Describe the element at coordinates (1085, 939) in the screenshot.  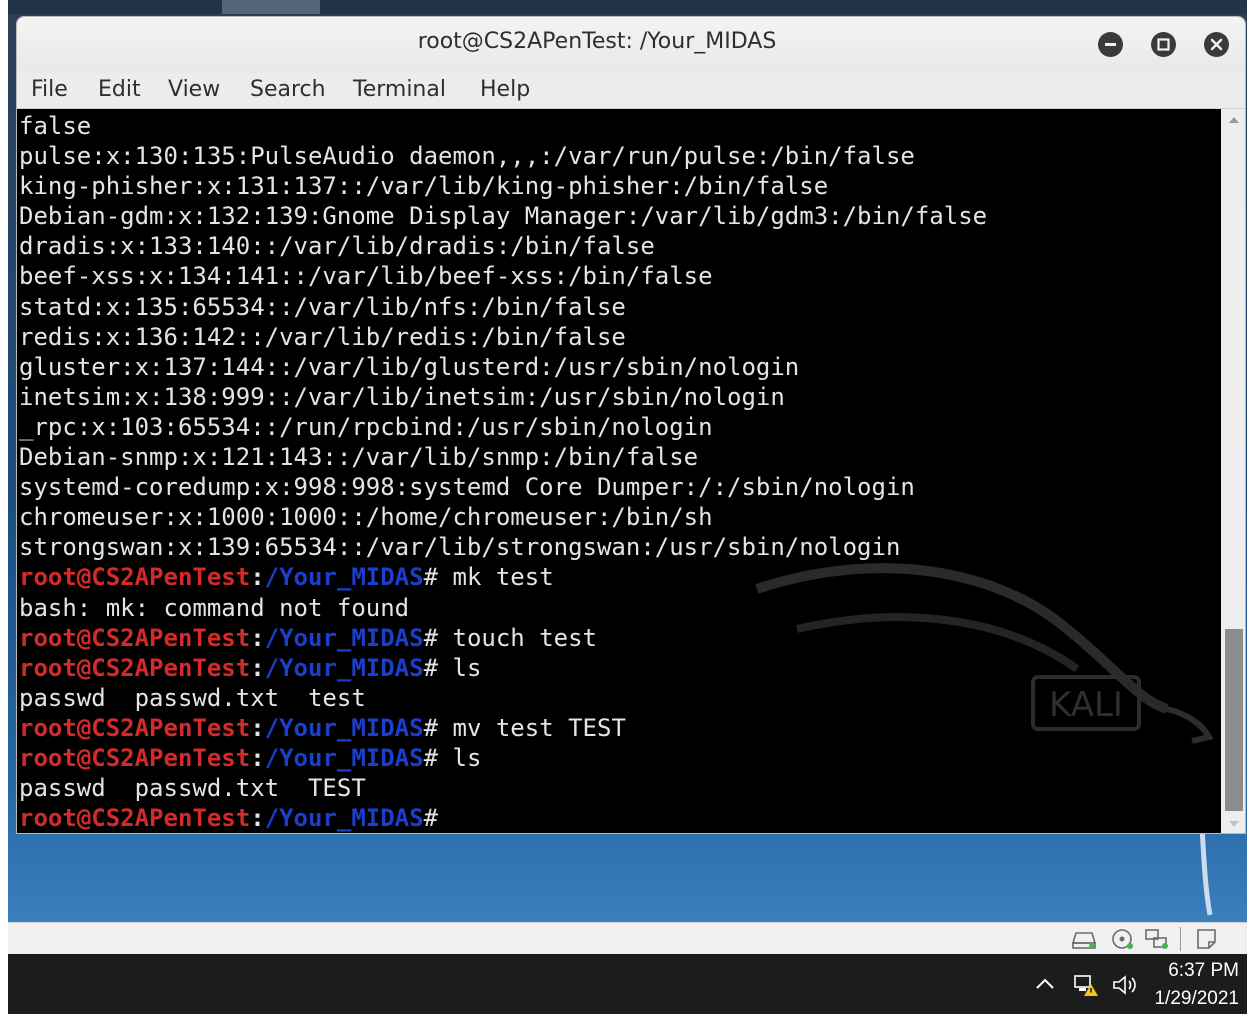
I see `hard-disk-icon` at that location.